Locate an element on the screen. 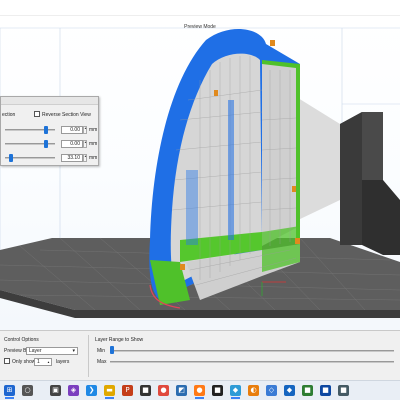  section-unit-y: mm is located at coordinates (93, 144).